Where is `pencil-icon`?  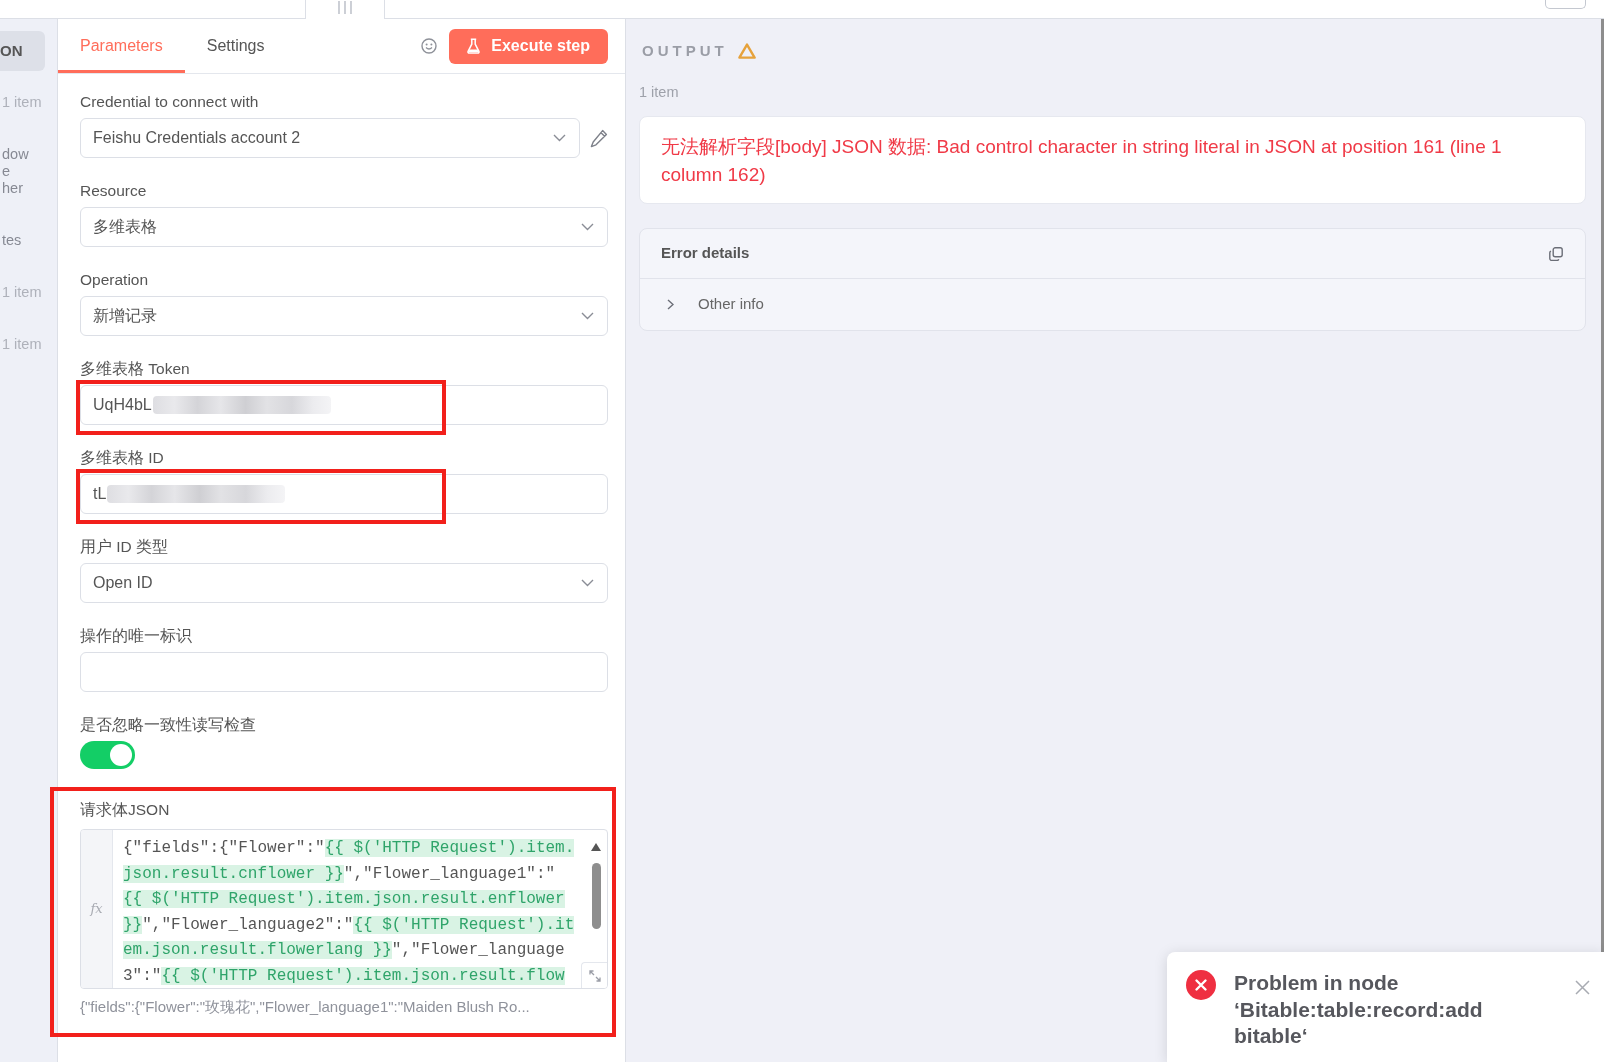 pencil-icon is located at coordinates (599, 138).